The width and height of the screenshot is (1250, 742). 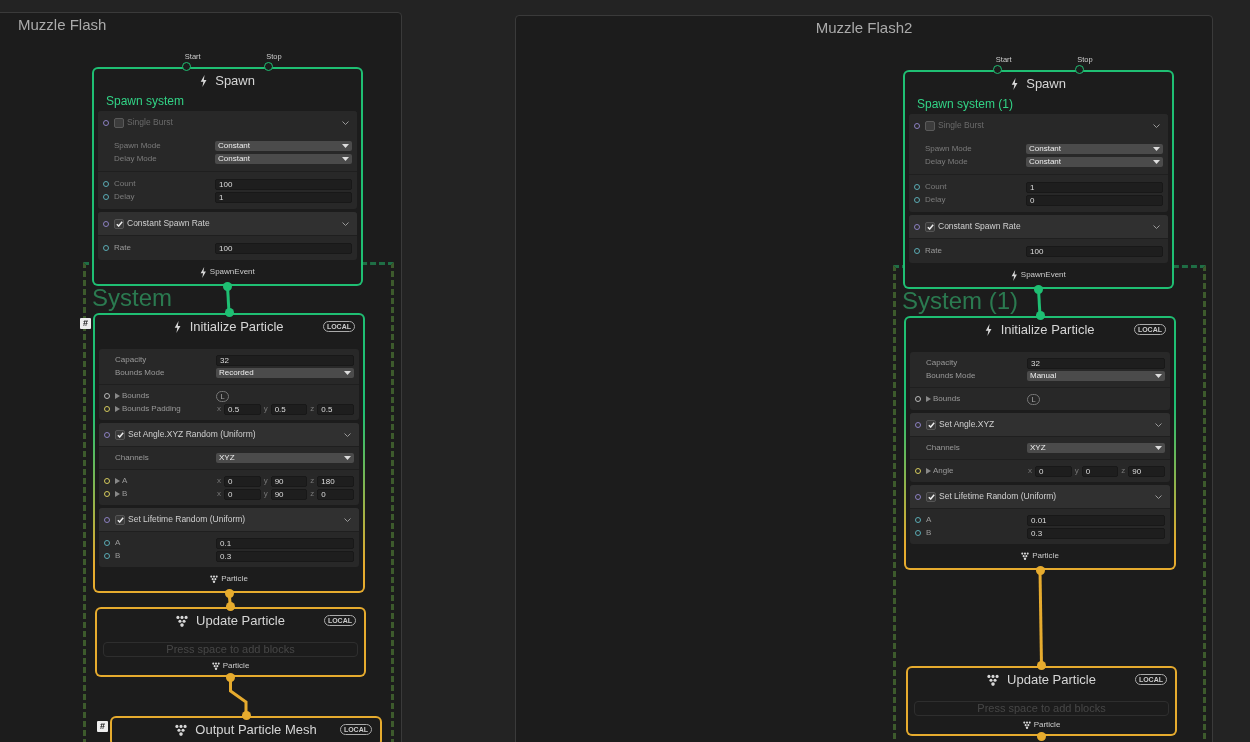 I want to click on value-field: 0.1, so click(x=285, y=543).